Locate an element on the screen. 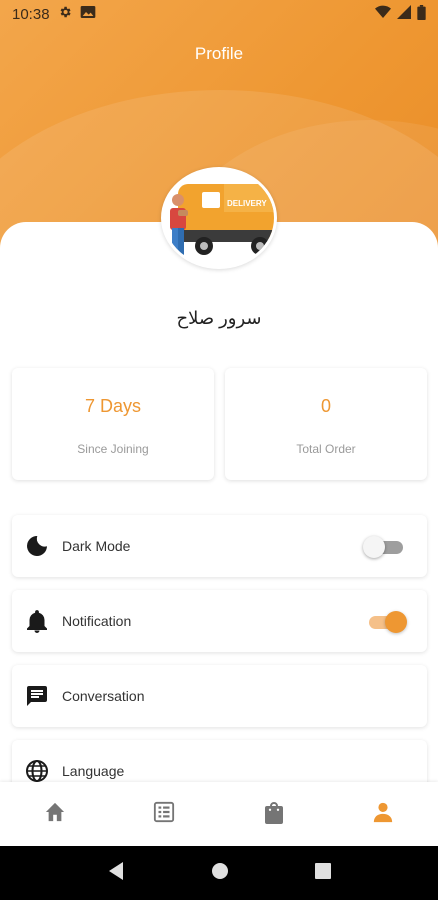  stat-value: 0 is located at coordinates (325, 406).